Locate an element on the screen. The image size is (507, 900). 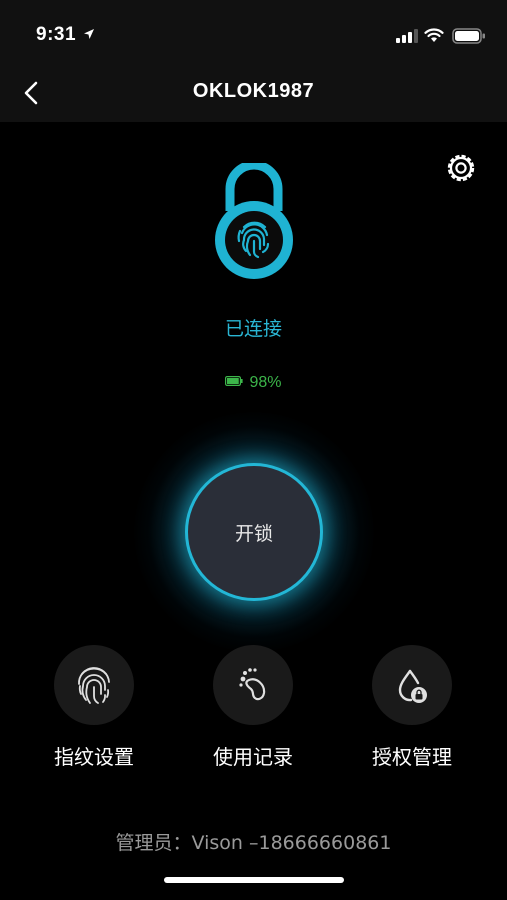
fingerprint-settings-label: 指纹设置 is located at coordinates (94, 757).